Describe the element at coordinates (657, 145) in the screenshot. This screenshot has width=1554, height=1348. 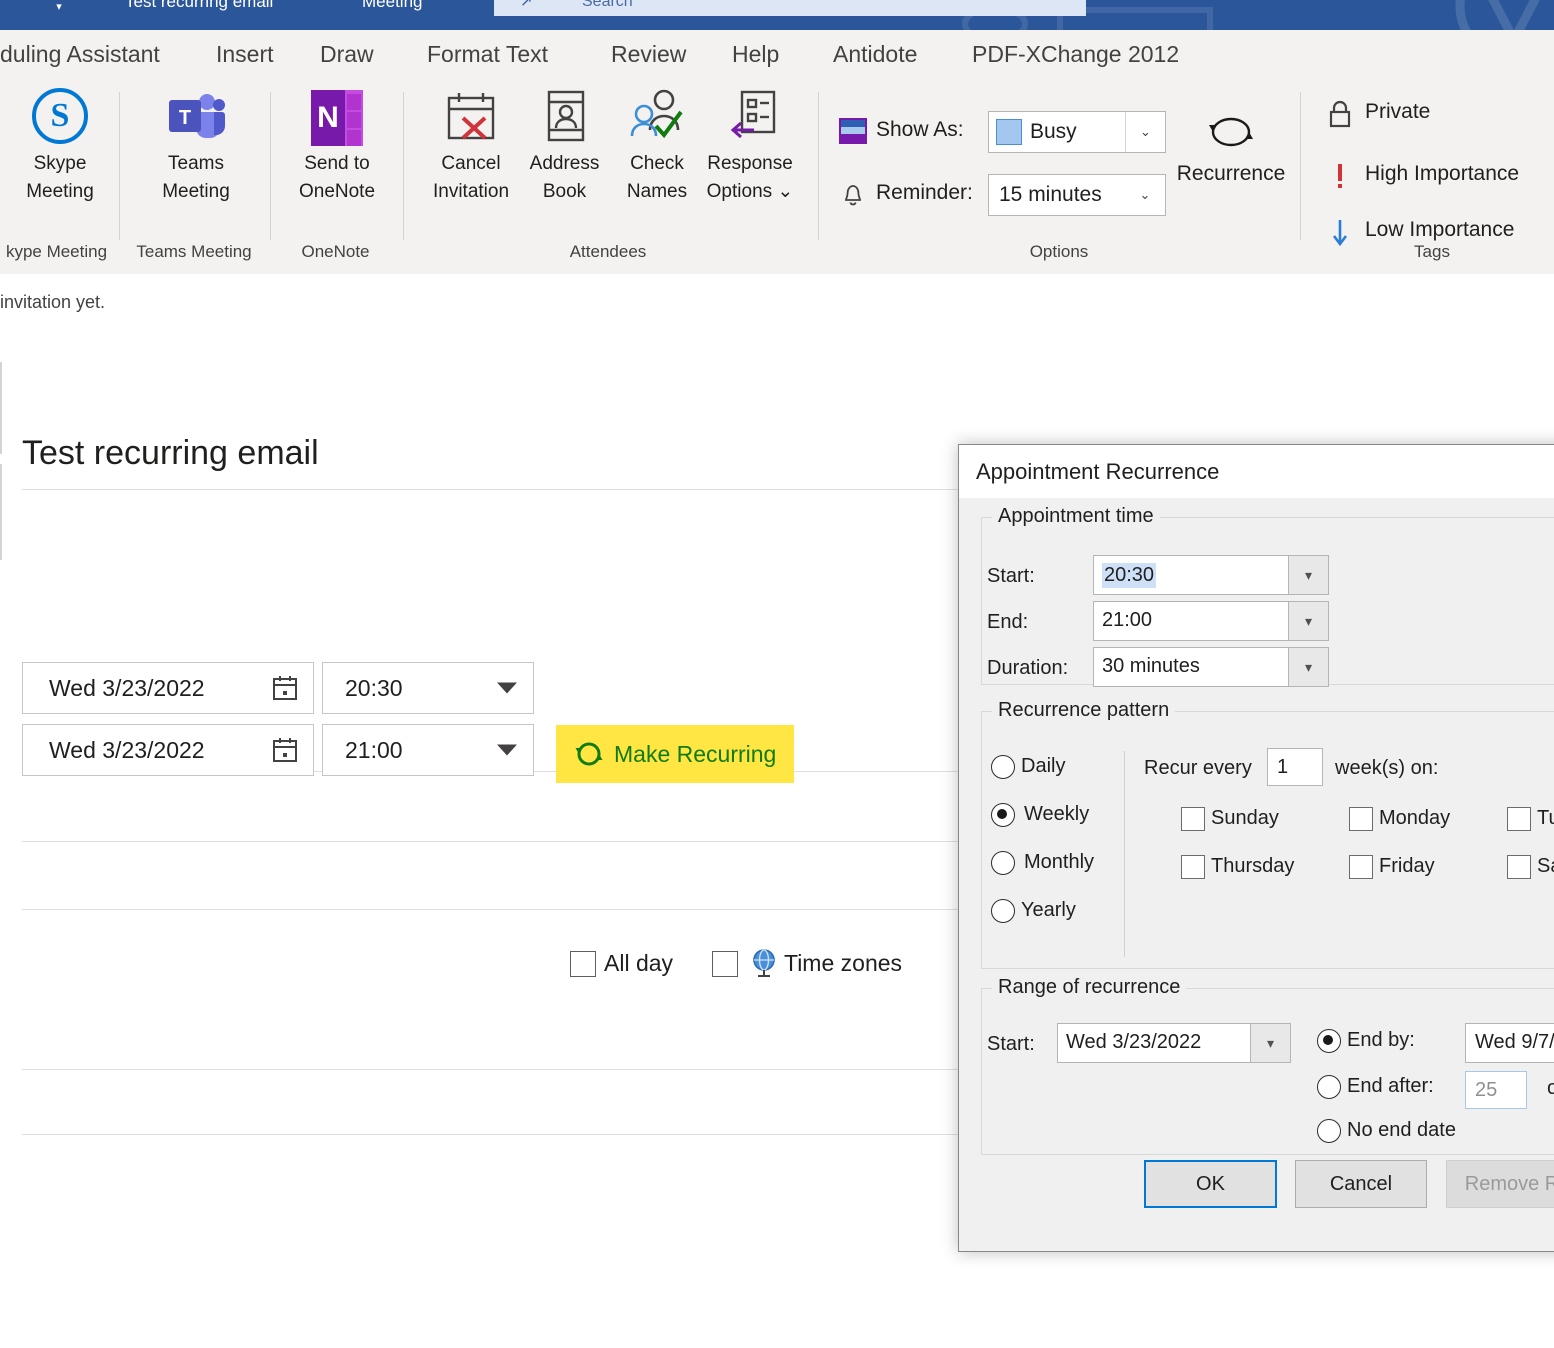
I see `check-names-button: Check Names` at that location.